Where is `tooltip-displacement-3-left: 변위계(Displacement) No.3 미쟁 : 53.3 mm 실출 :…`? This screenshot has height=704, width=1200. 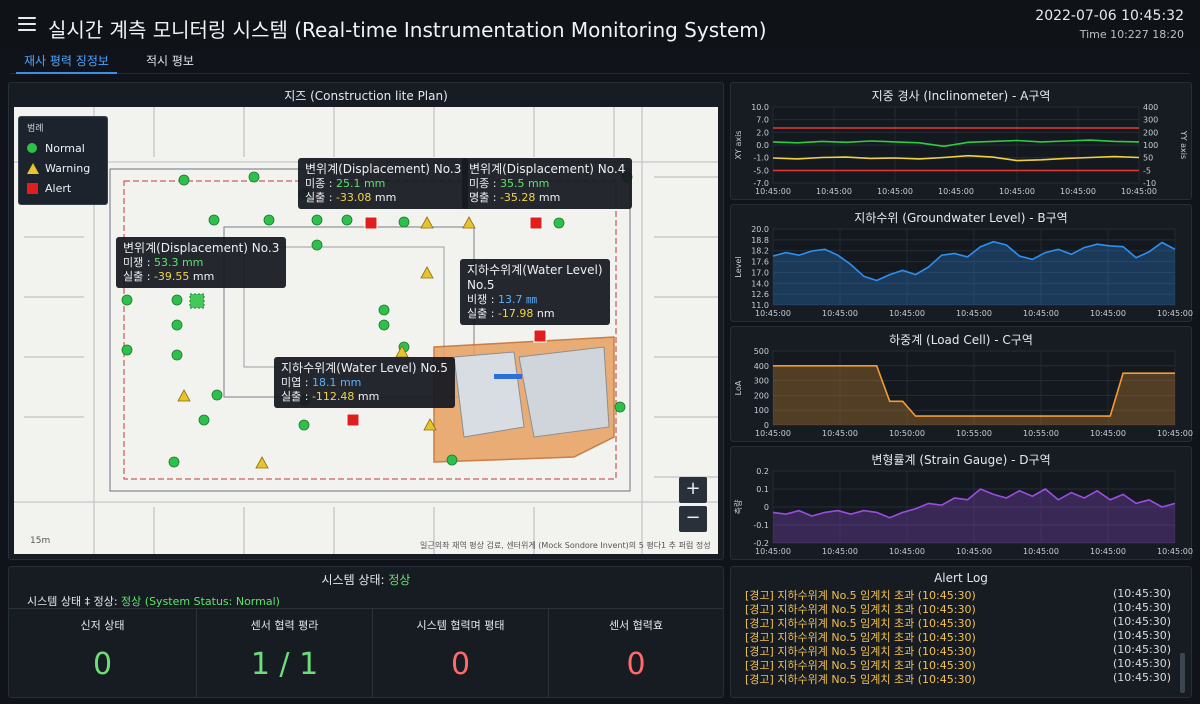 tooltip-displacement-3-left: 변위계(Displacement) No.3 미쟁 : 53.3 mm 실출 :… is located at coordinates (201, 262).